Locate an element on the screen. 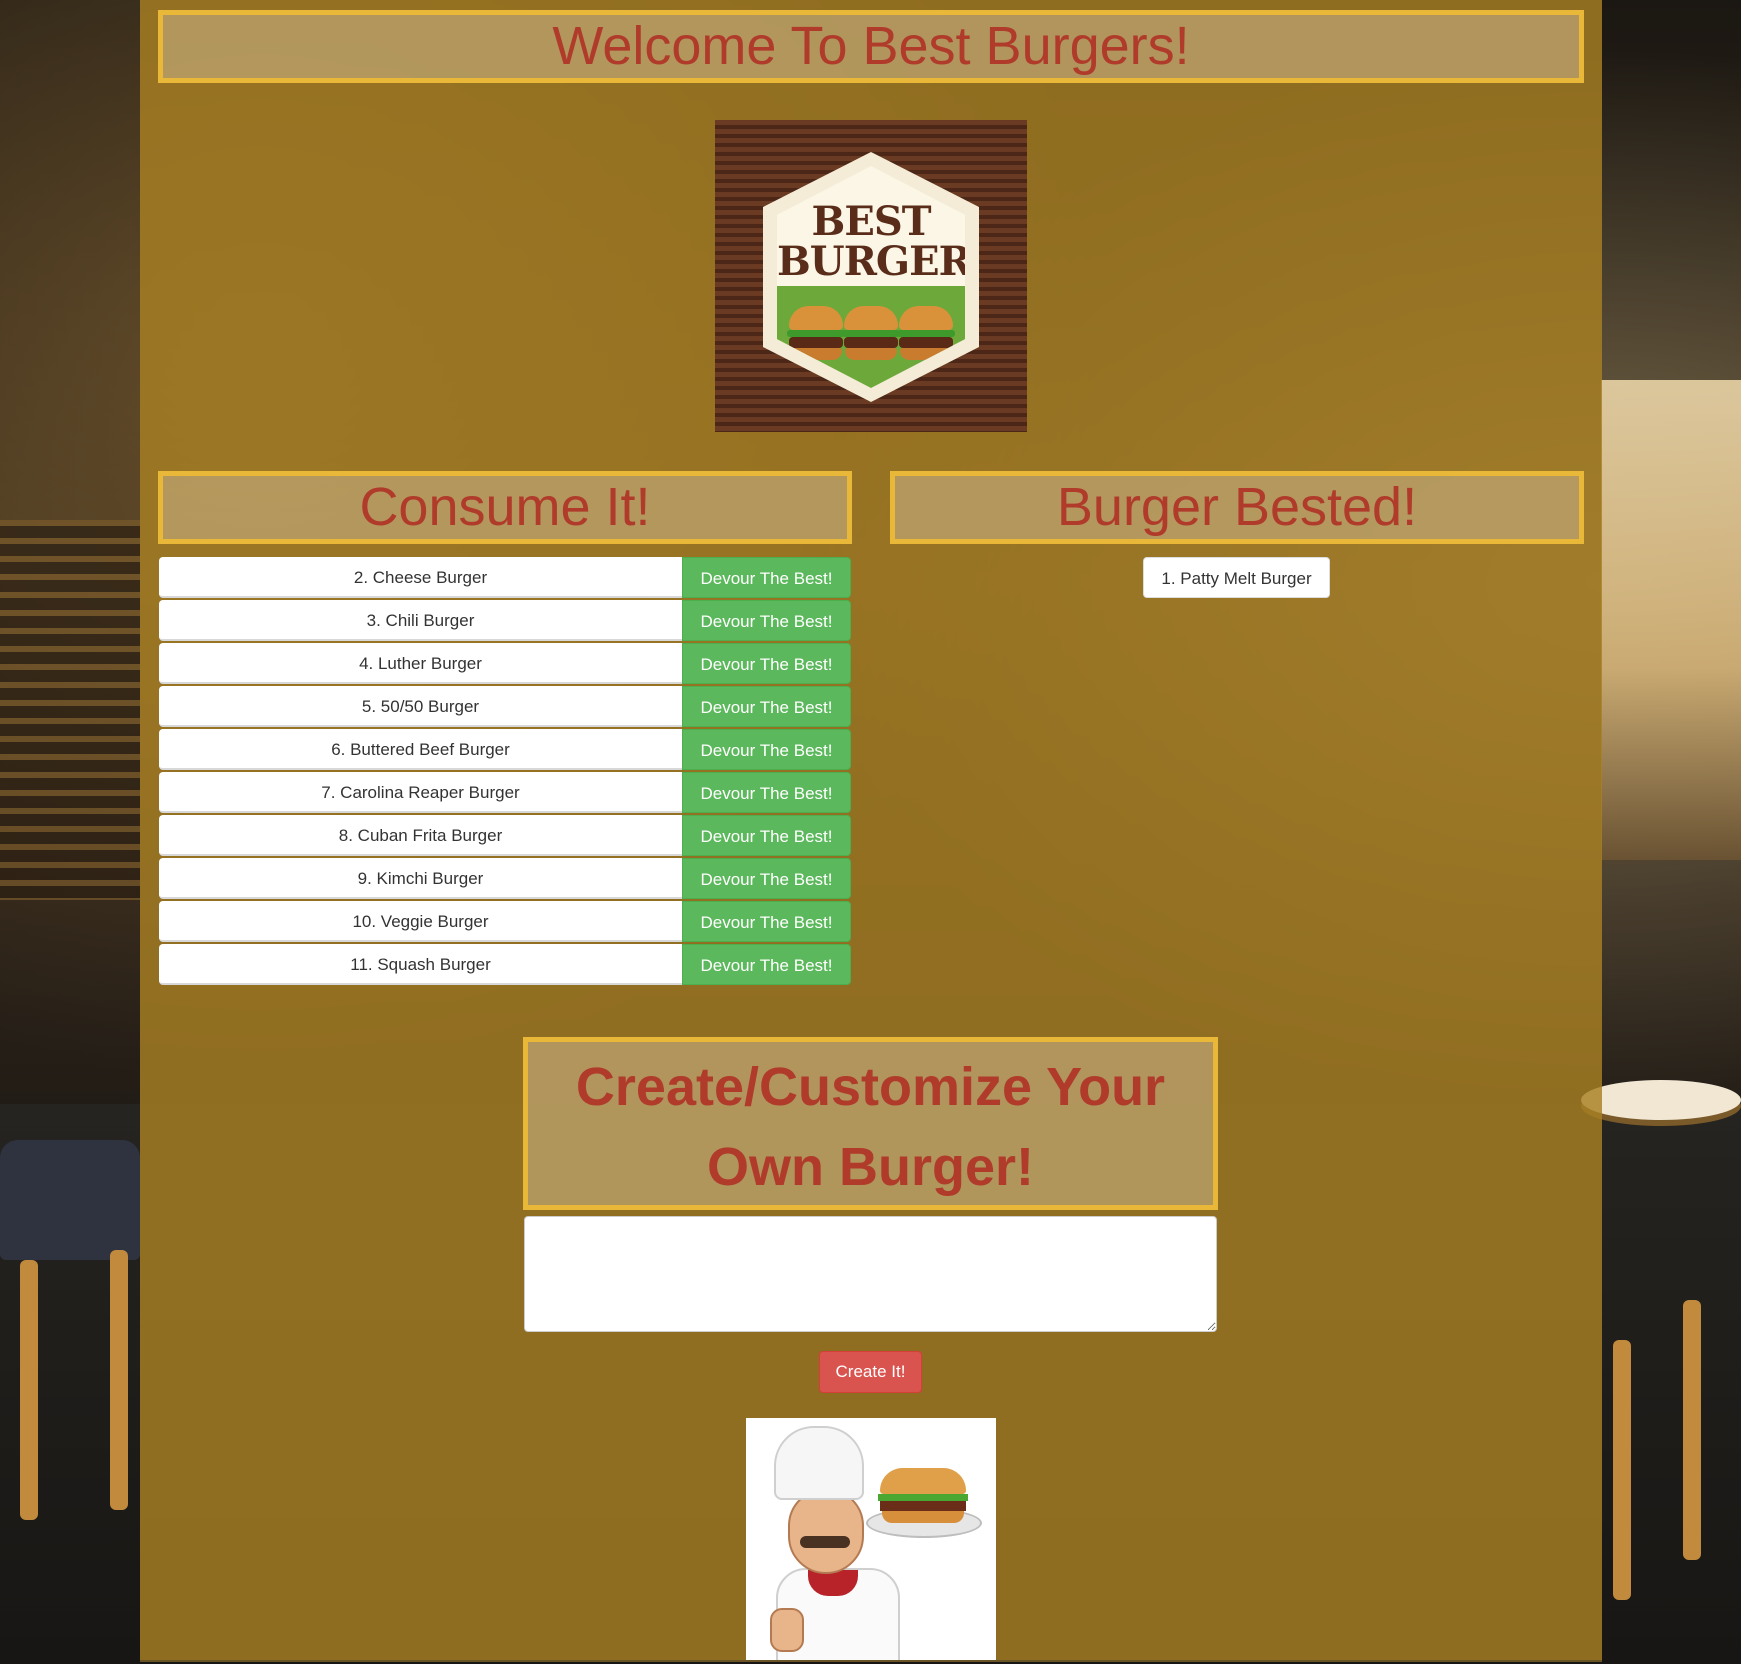 This screenshot has height=1664, width=1741. chef-illustration is located at coordinates (871, 1539).